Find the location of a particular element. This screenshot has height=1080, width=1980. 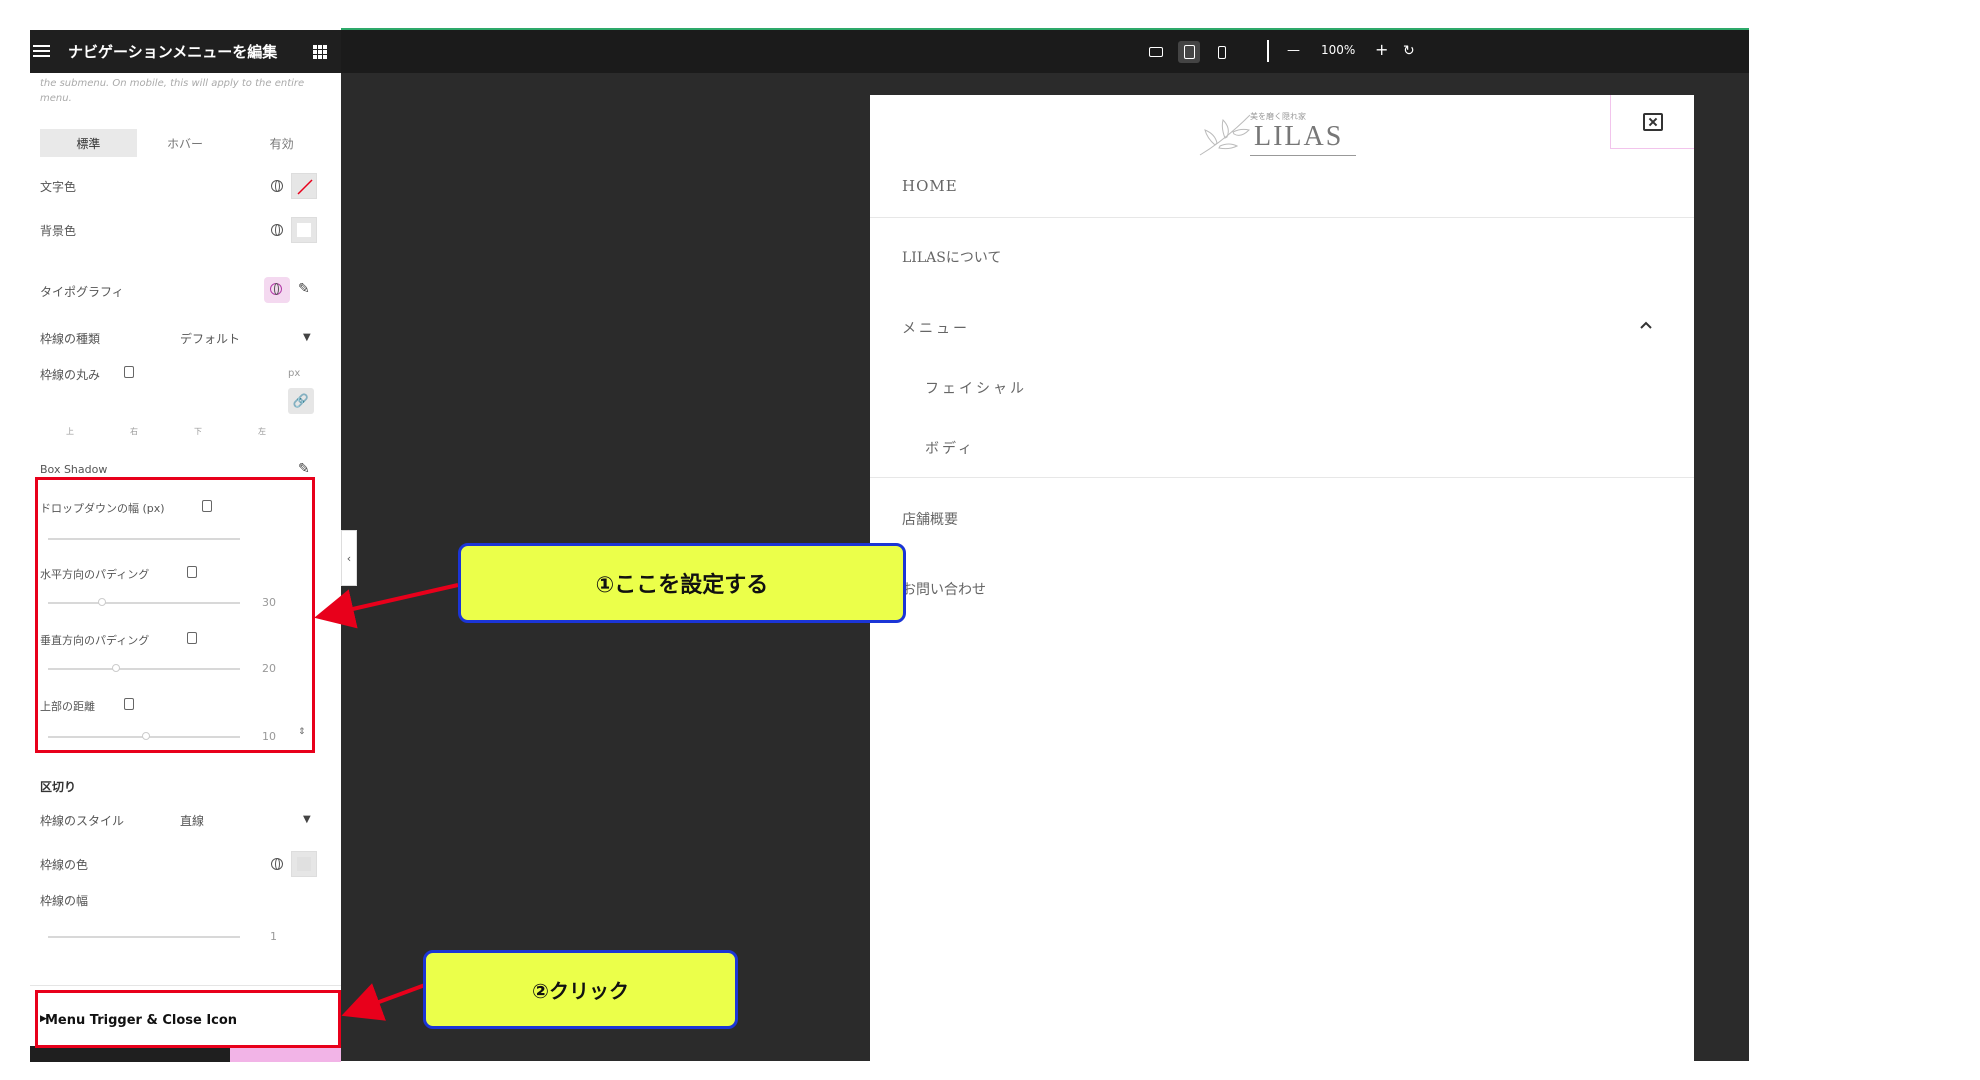

typography-globe-button is located at coordinates (277, 290).